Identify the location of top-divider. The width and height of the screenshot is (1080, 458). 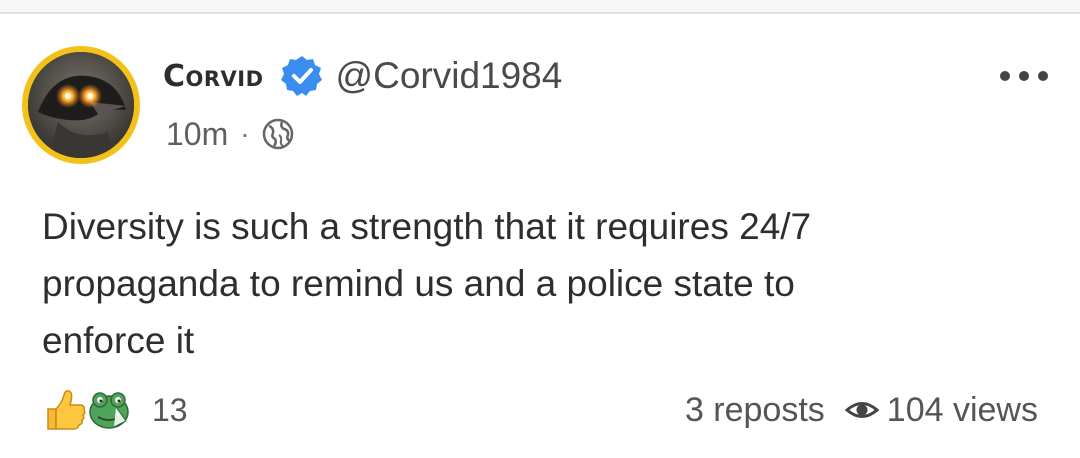
(540, 7).